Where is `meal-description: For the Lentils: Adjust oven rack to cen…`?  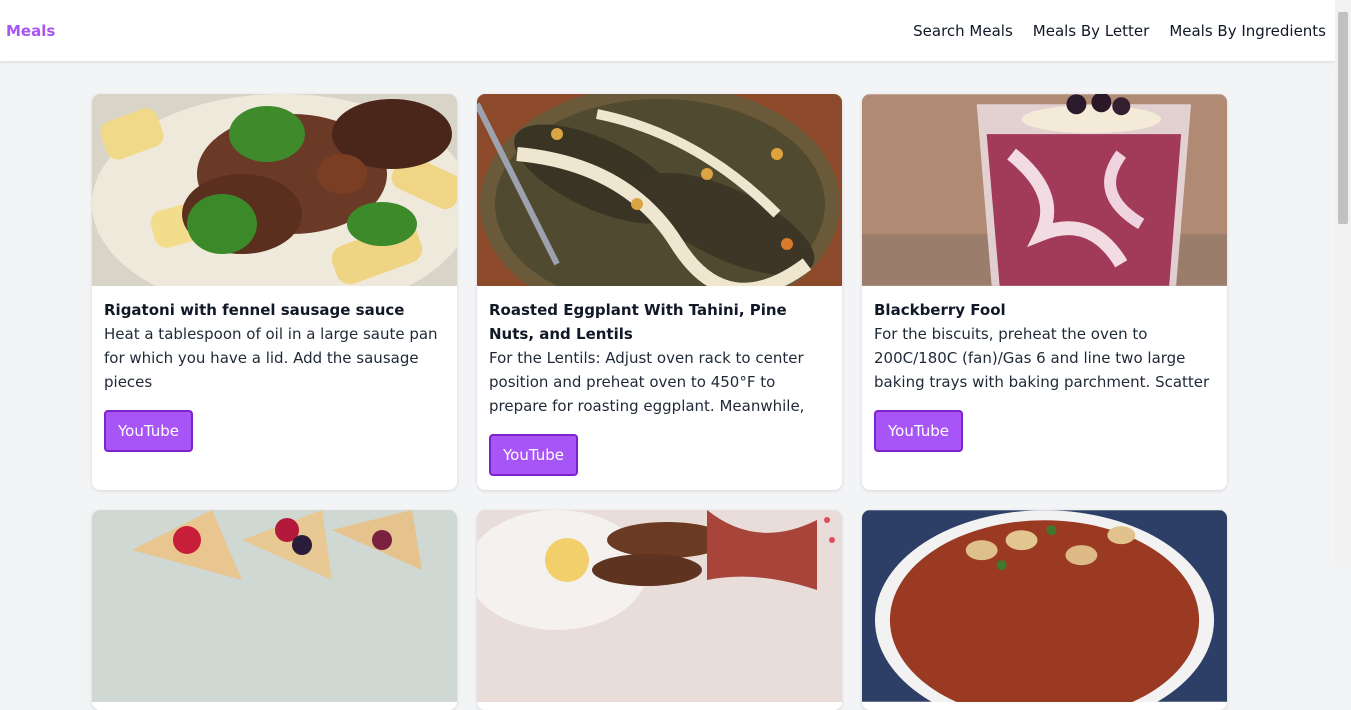
meal-description: For the Lentils: Adjust oven rack to cen… is located at coordinates (647, 382).